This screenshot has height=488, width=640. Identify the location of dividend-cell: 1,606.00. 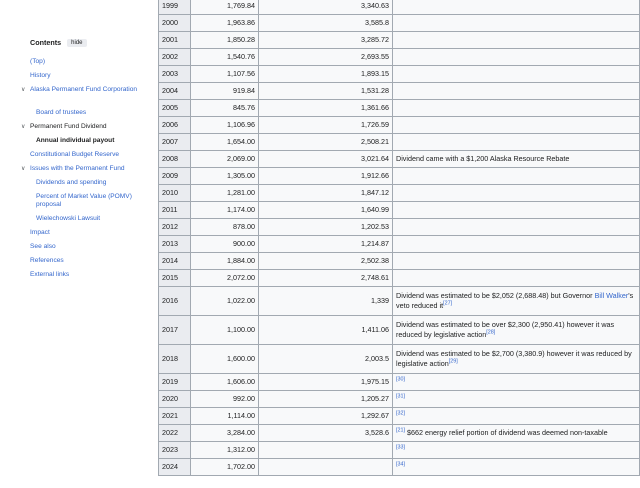
(224, 382).